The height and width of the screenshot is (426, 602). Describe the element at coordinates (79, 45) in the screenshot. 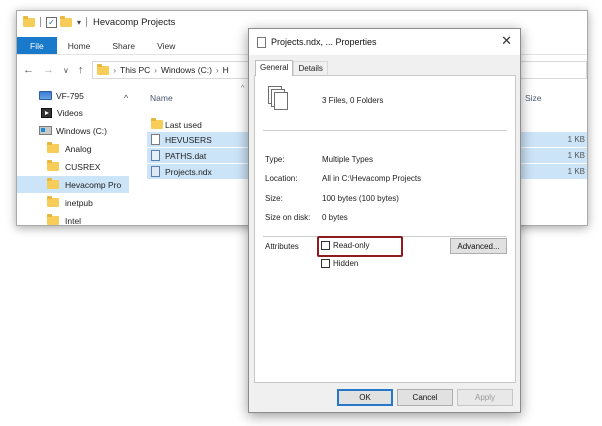

I see `tab-home: Home` at that location.